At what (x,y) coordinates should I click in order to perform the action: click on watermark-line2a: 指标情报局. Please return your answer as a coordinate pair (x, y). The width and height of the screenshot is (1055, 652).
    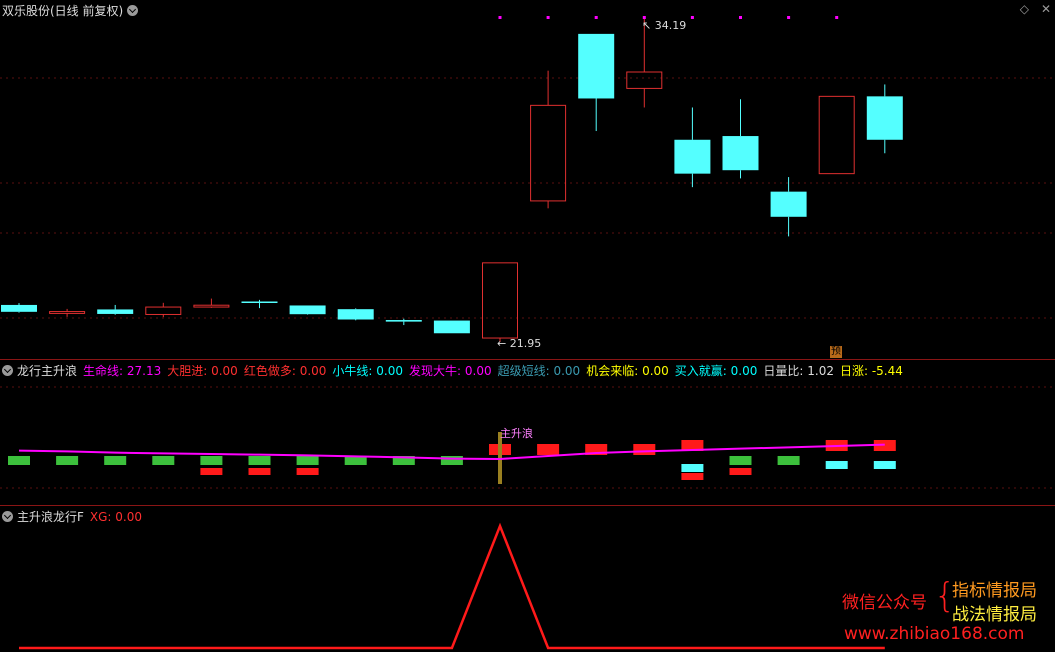
    Looking at the image, I should click on (994, 591).